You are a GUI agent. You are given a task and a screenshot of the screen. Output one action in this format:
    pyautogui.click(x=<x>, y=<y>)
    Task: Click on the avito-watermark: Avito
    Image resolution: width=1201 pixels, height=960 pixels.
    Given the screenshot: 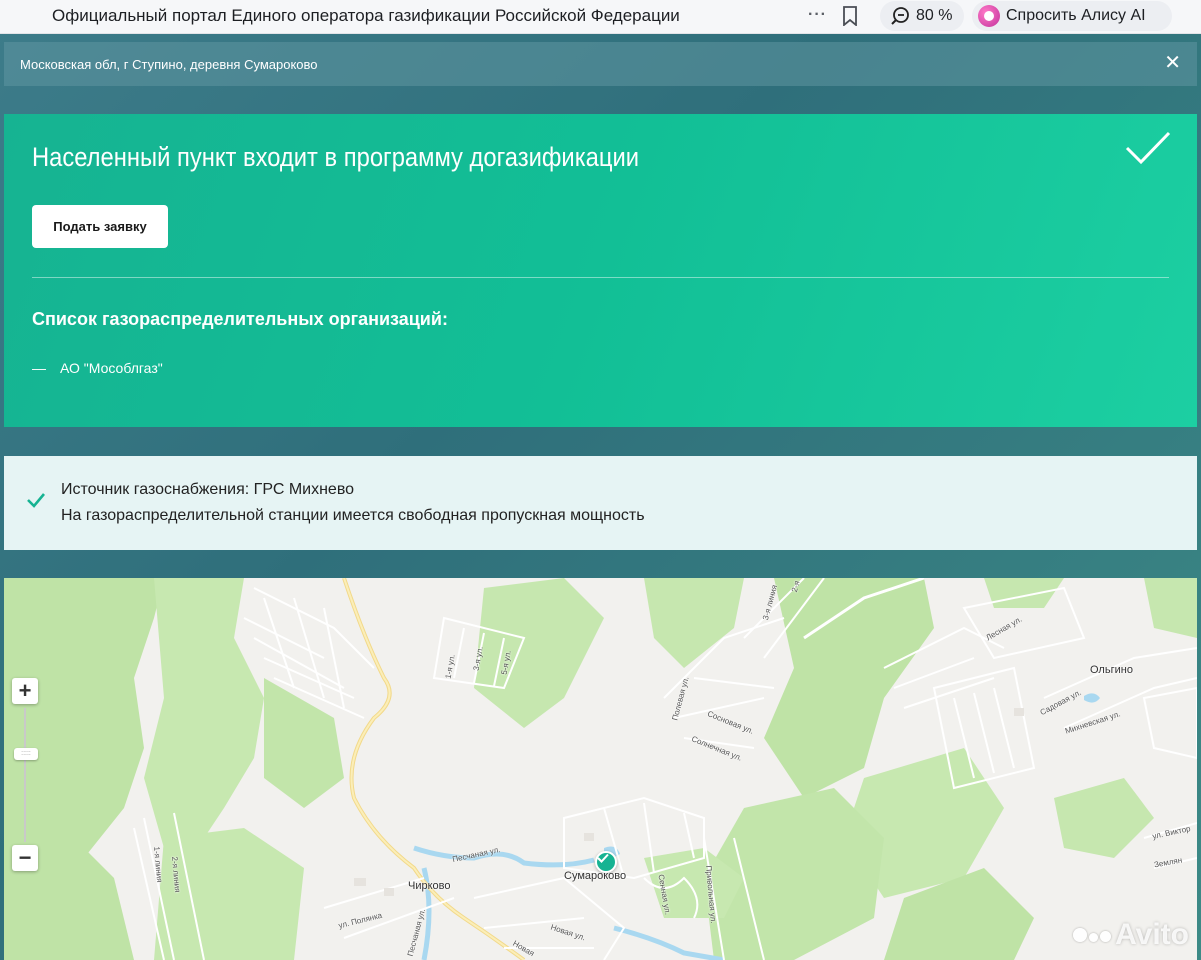 What is the action you would take?
    pyautogui.click(x=1131, y=935)
    